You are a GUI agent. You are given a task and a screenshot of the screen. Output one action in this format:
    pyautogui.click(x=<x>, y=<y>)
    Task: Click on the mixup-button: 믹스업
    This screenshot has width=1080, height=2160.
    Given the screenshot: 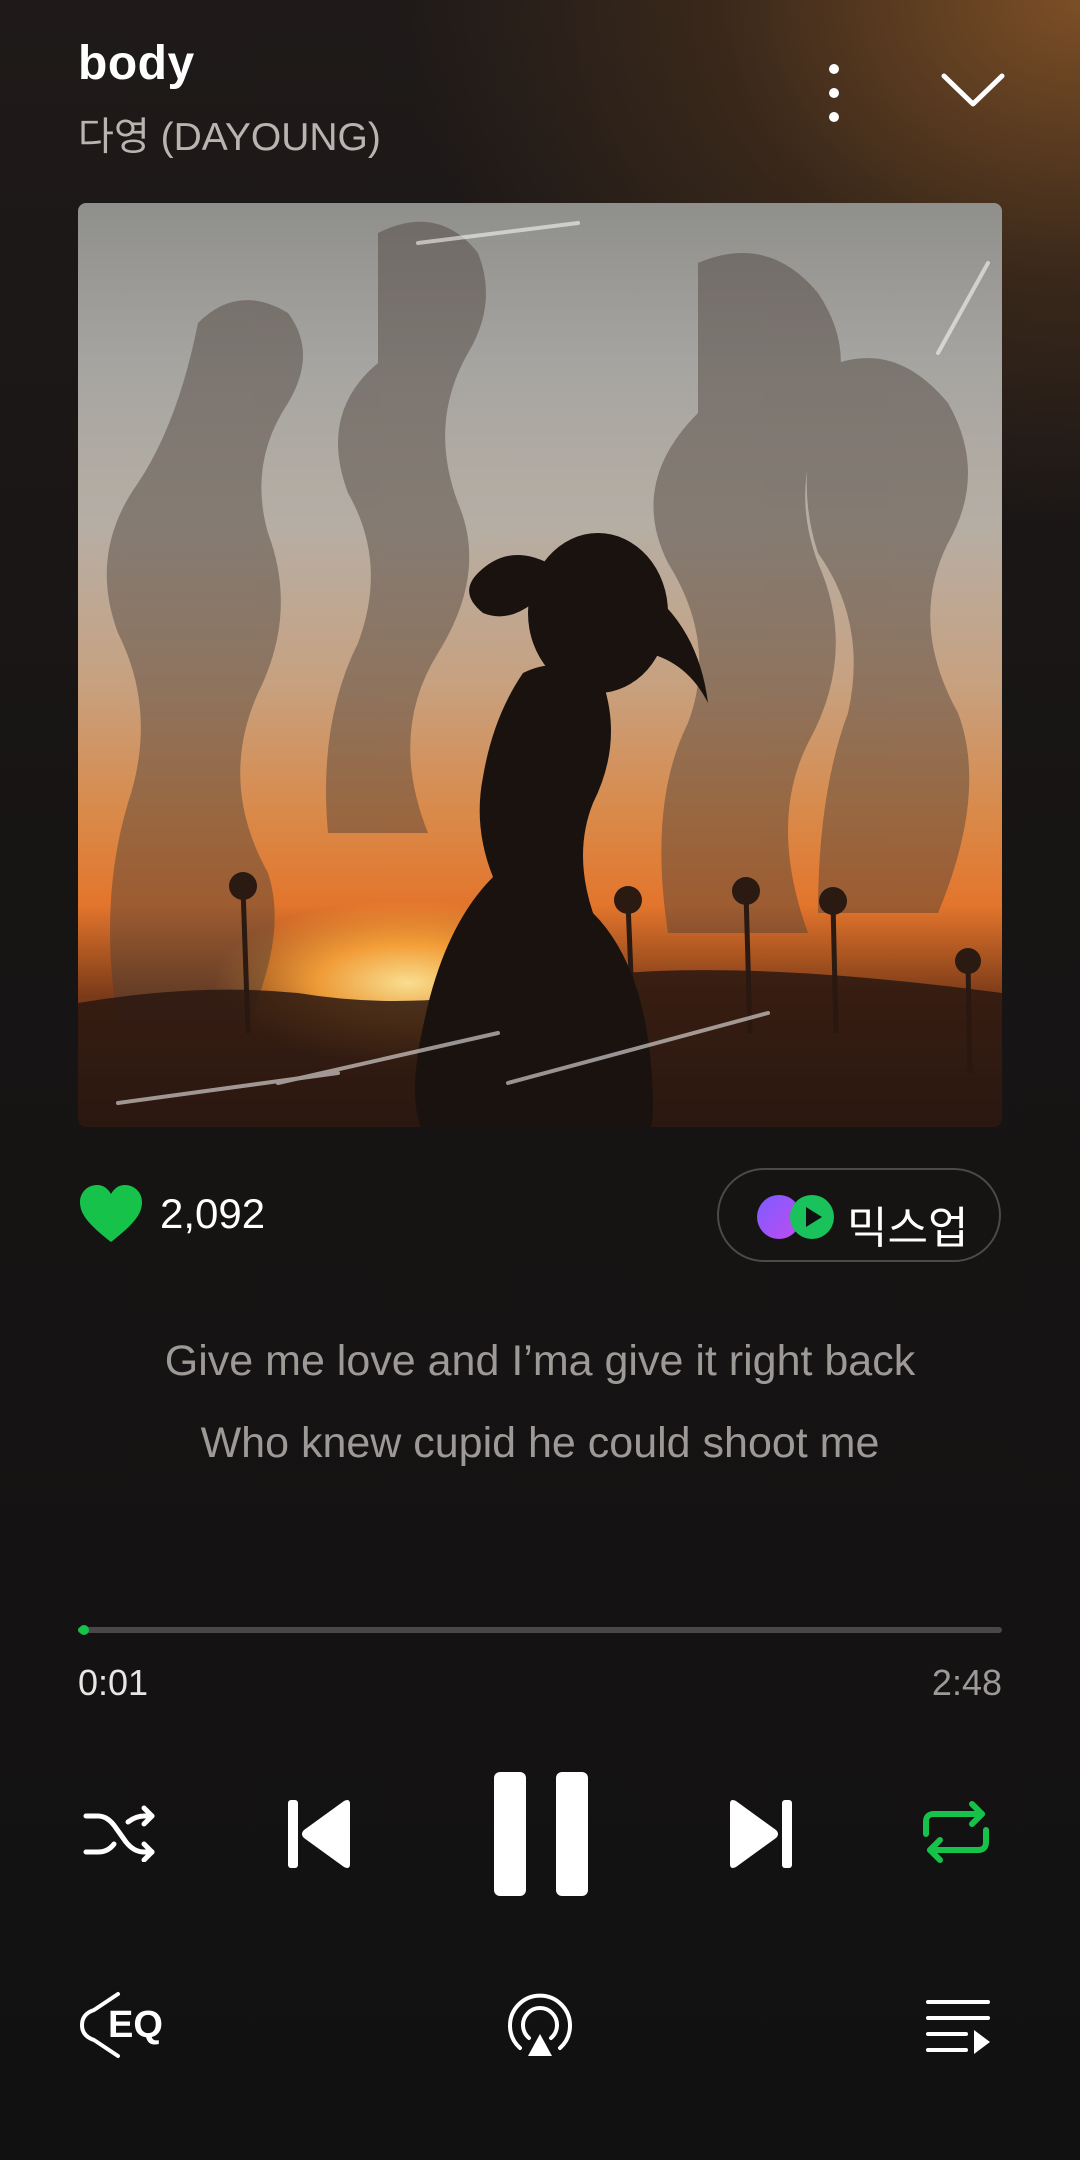 What is the action you would take?
    pyautogui.click(x=859, y=1215)
    